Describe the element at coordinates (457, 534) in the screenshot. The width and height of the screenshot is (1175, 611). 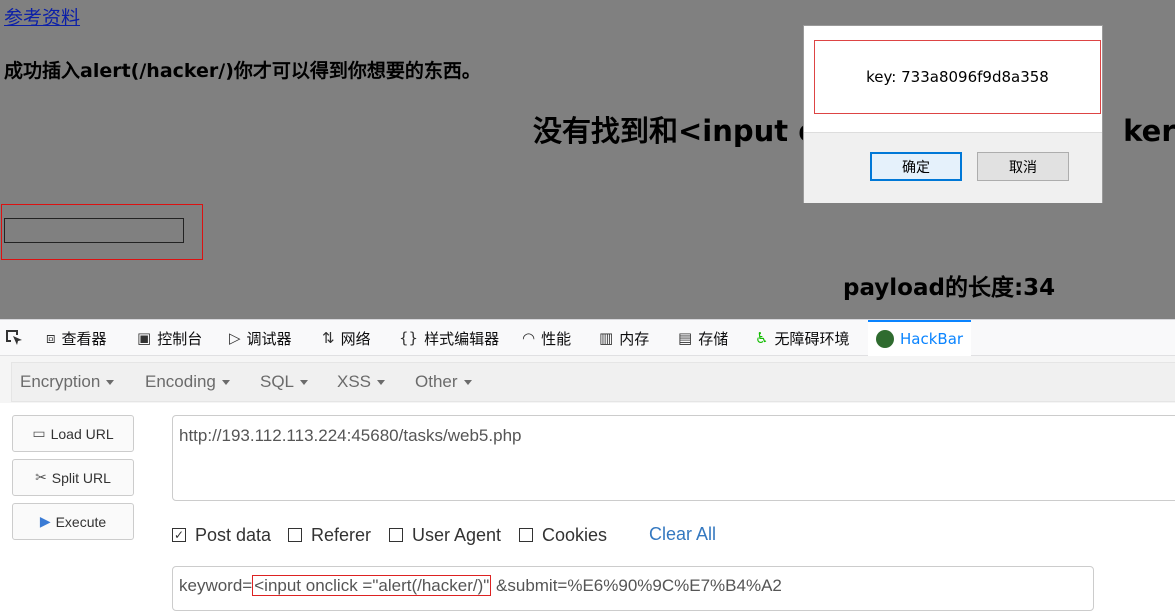
I see `checkbox-label: User Agent` at that location.